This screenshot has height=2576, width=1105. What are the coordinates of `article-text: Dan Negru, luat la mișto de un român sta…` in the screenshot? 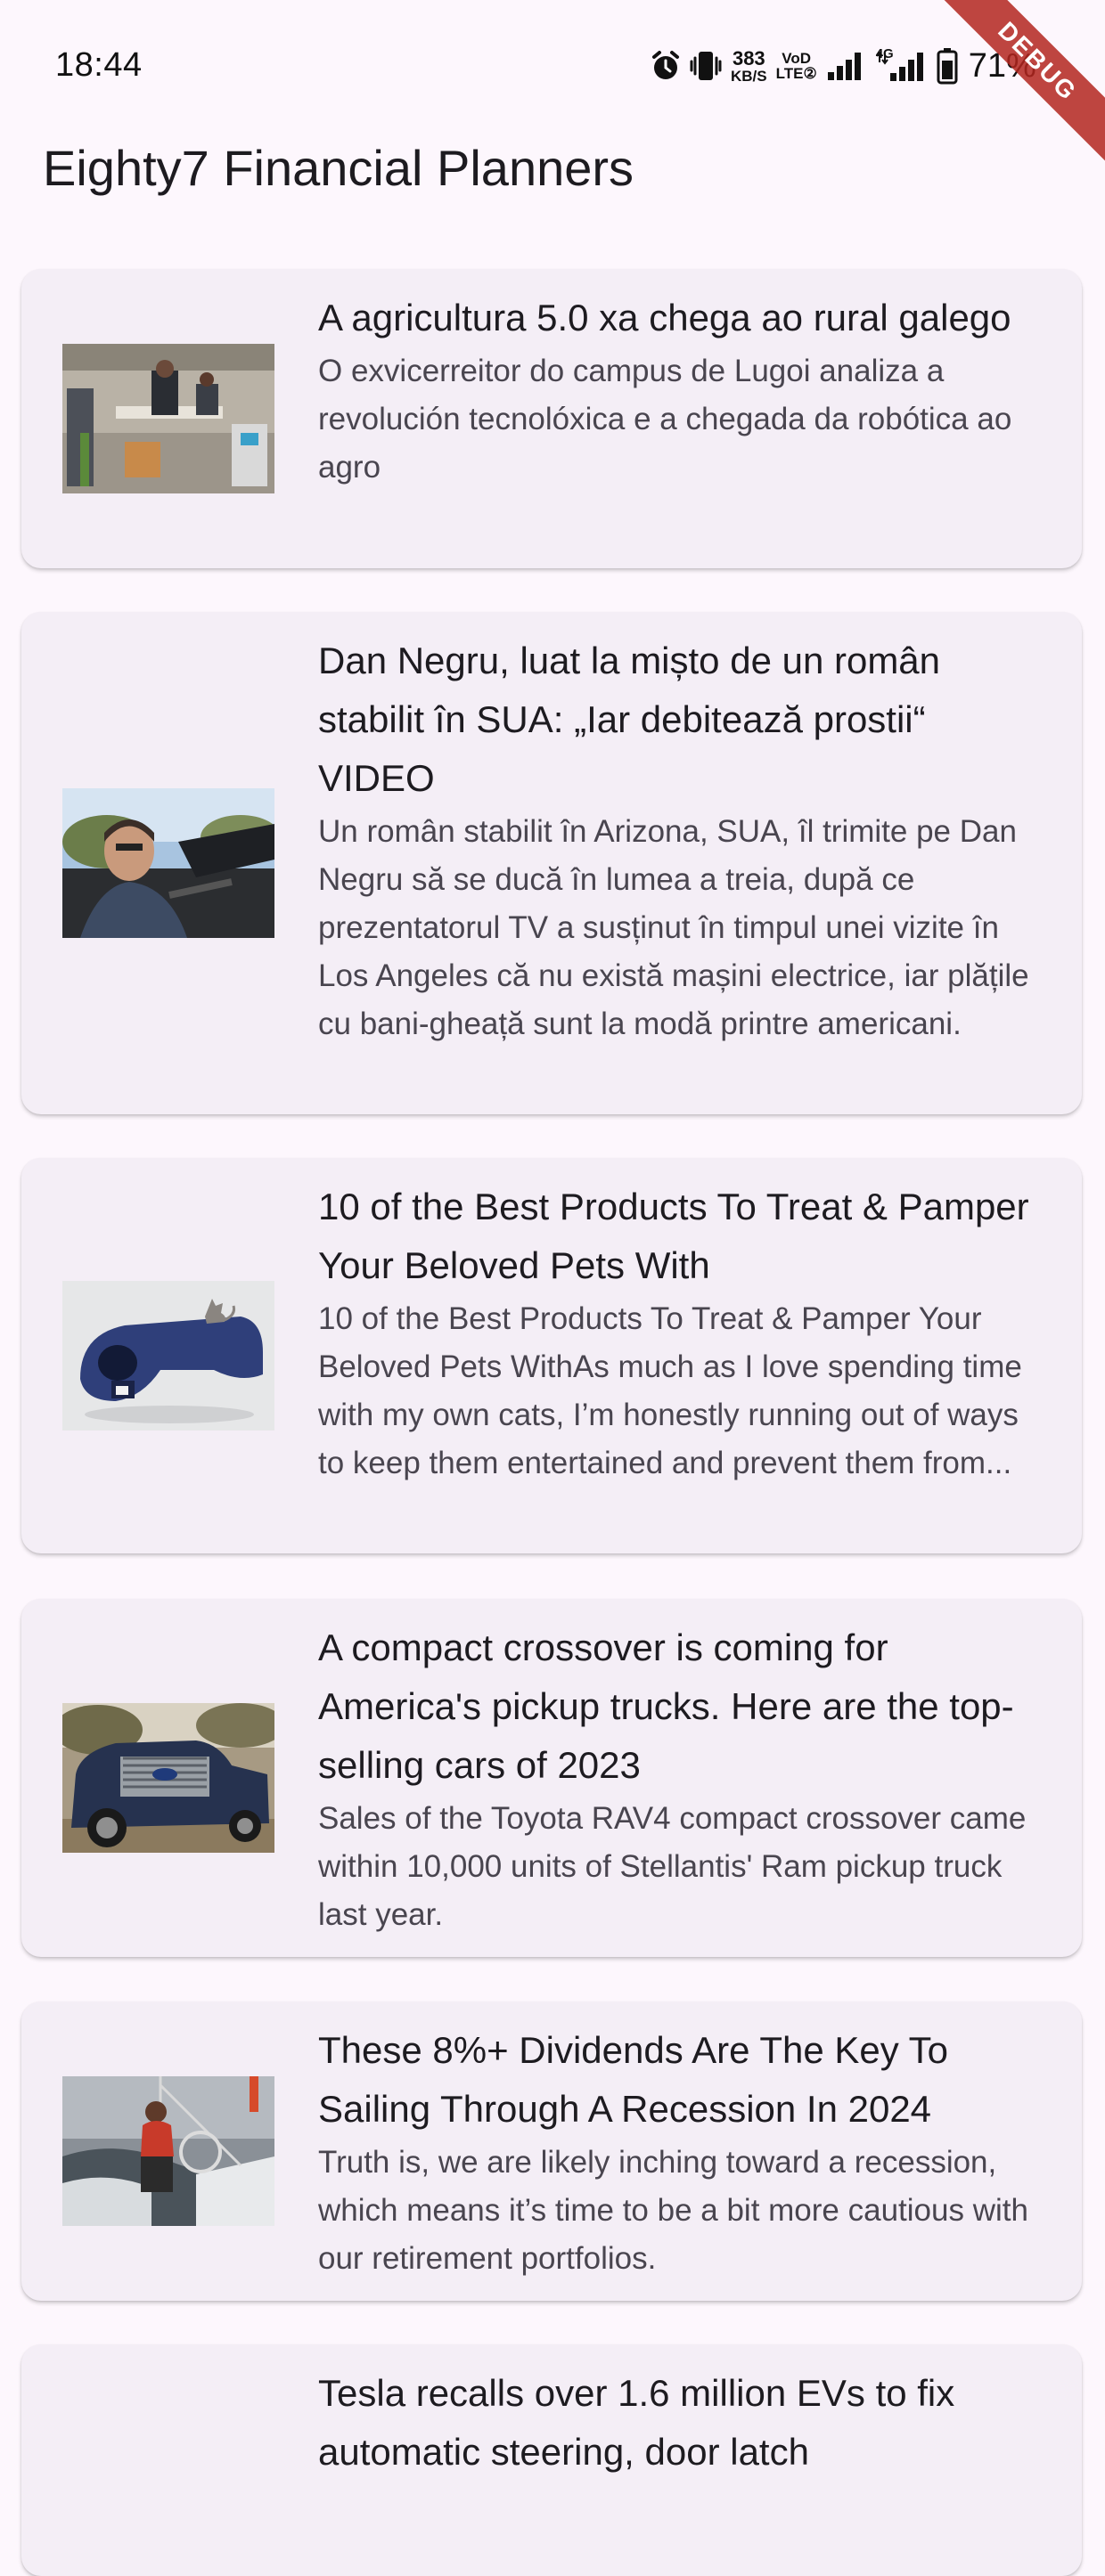 It's located at (683, 840).